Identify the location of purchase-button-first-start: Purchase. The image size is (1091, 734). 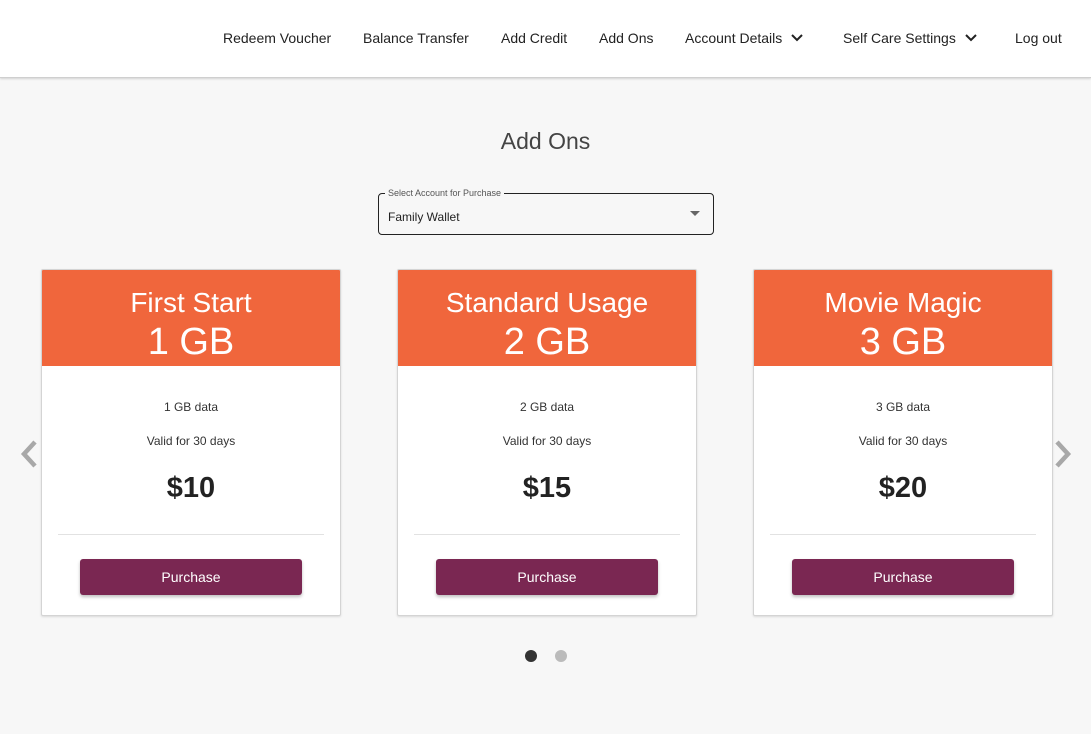
(191, 577).